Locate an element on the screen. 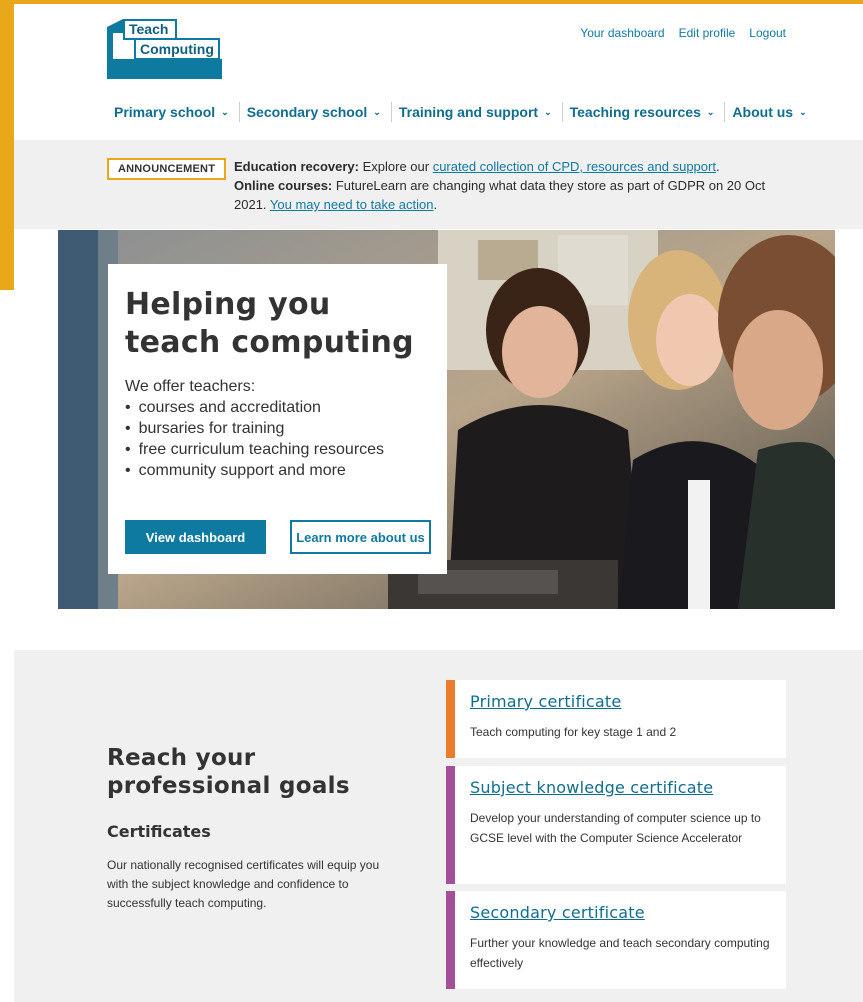 The width and height of the screenshot is (863, 1002). teach-computing-logo: Teach Computing is located at coordinates (164, 49).